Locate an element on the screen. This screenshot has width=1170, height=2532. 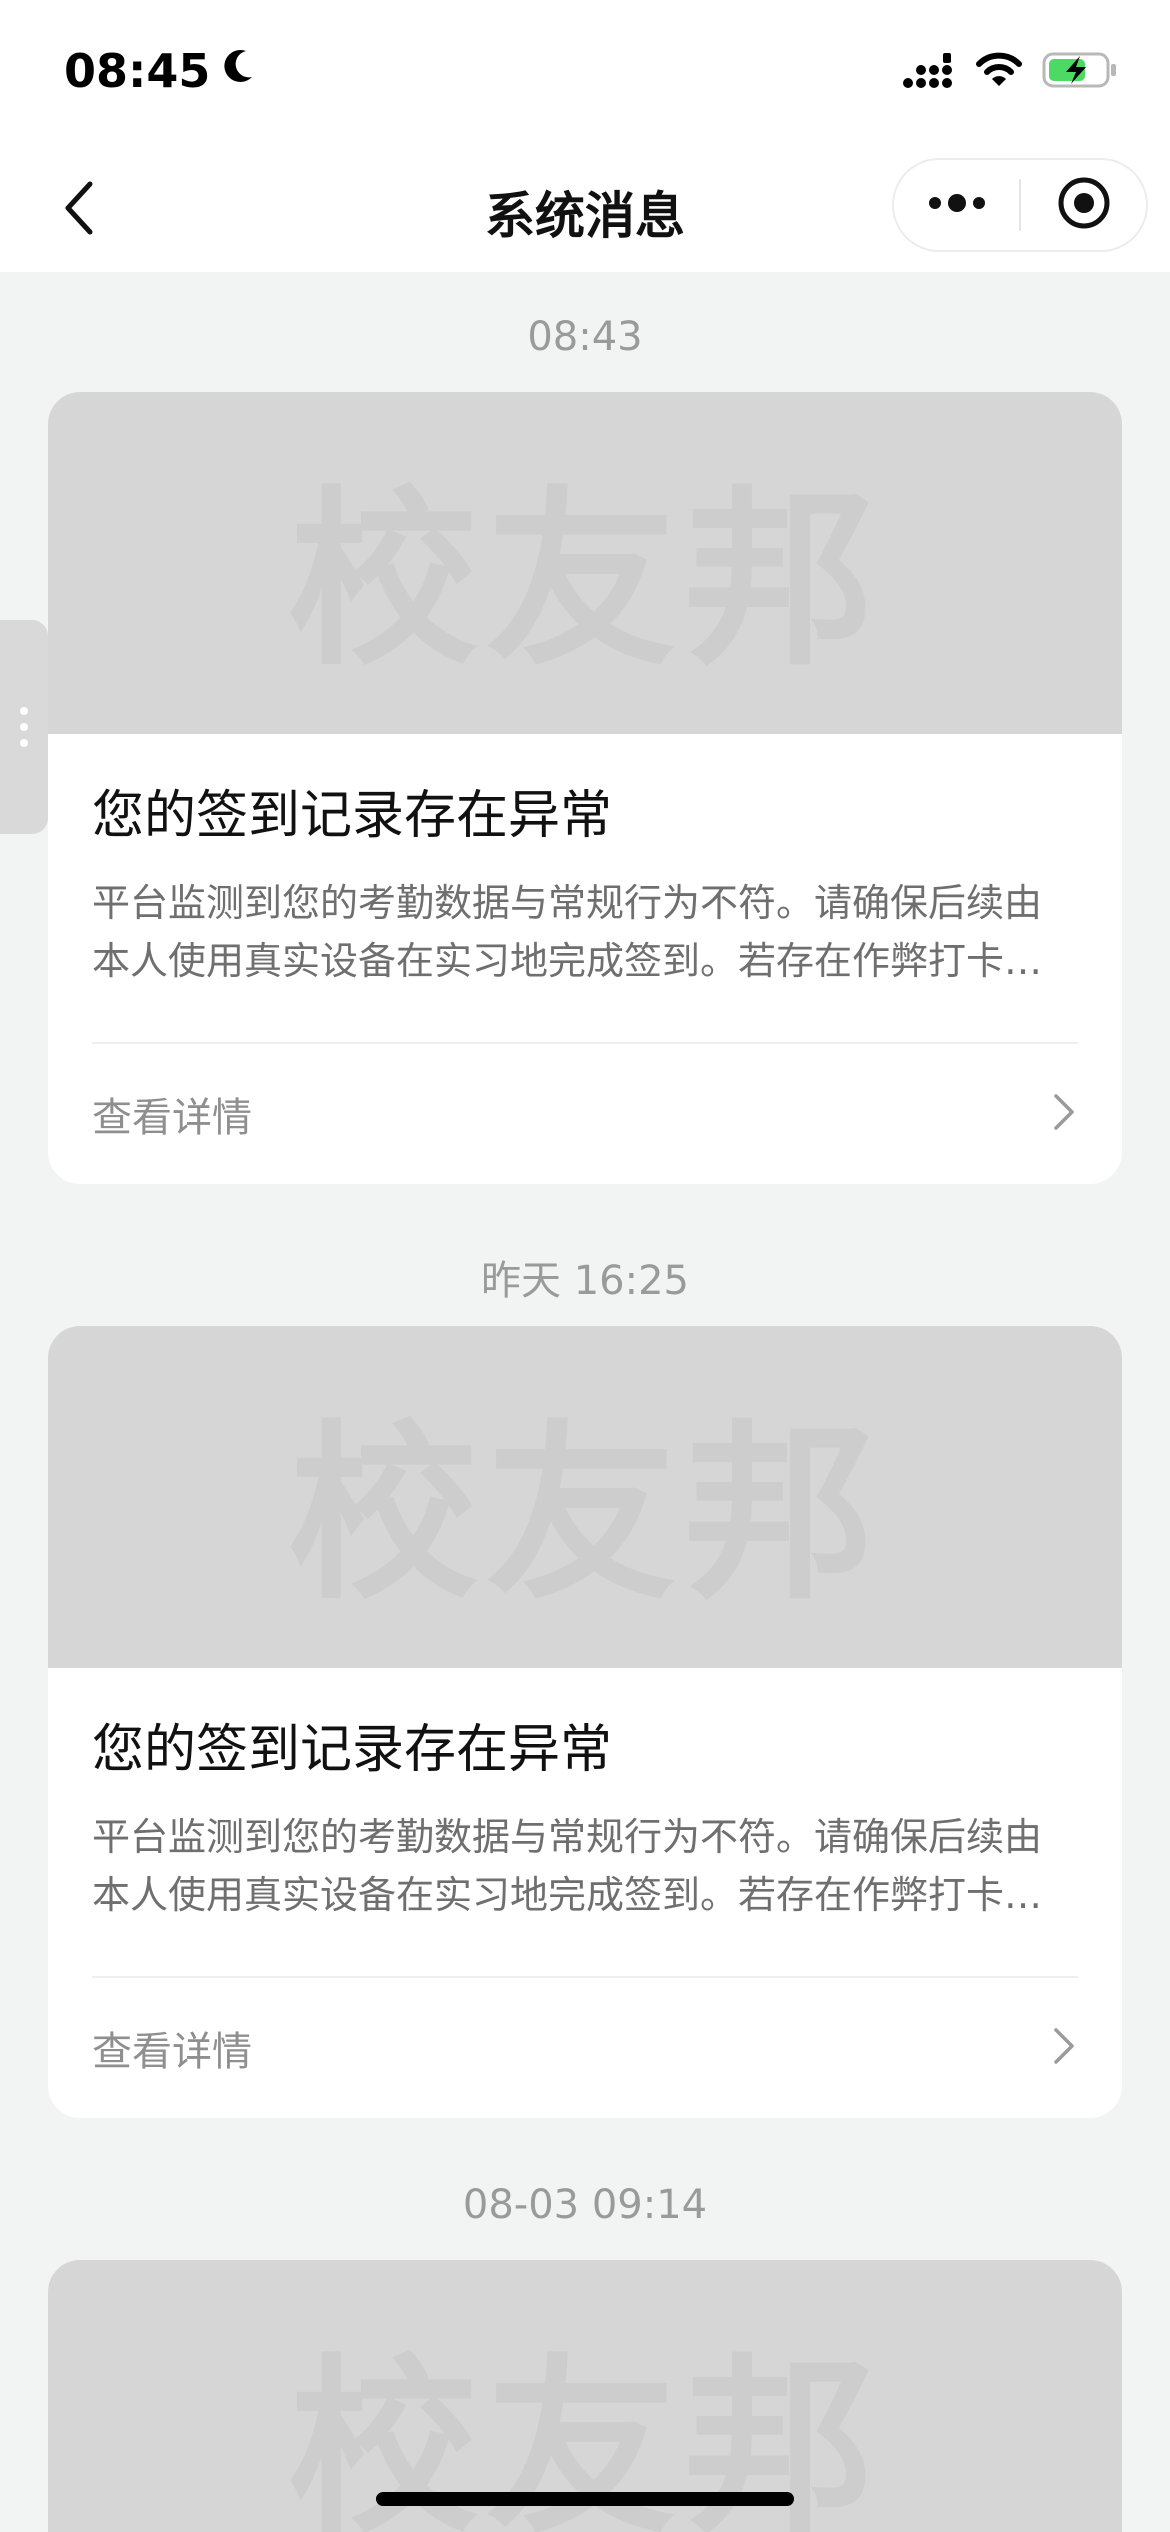
message-timestamp: 08:43 is located at coordinates (585, 337).